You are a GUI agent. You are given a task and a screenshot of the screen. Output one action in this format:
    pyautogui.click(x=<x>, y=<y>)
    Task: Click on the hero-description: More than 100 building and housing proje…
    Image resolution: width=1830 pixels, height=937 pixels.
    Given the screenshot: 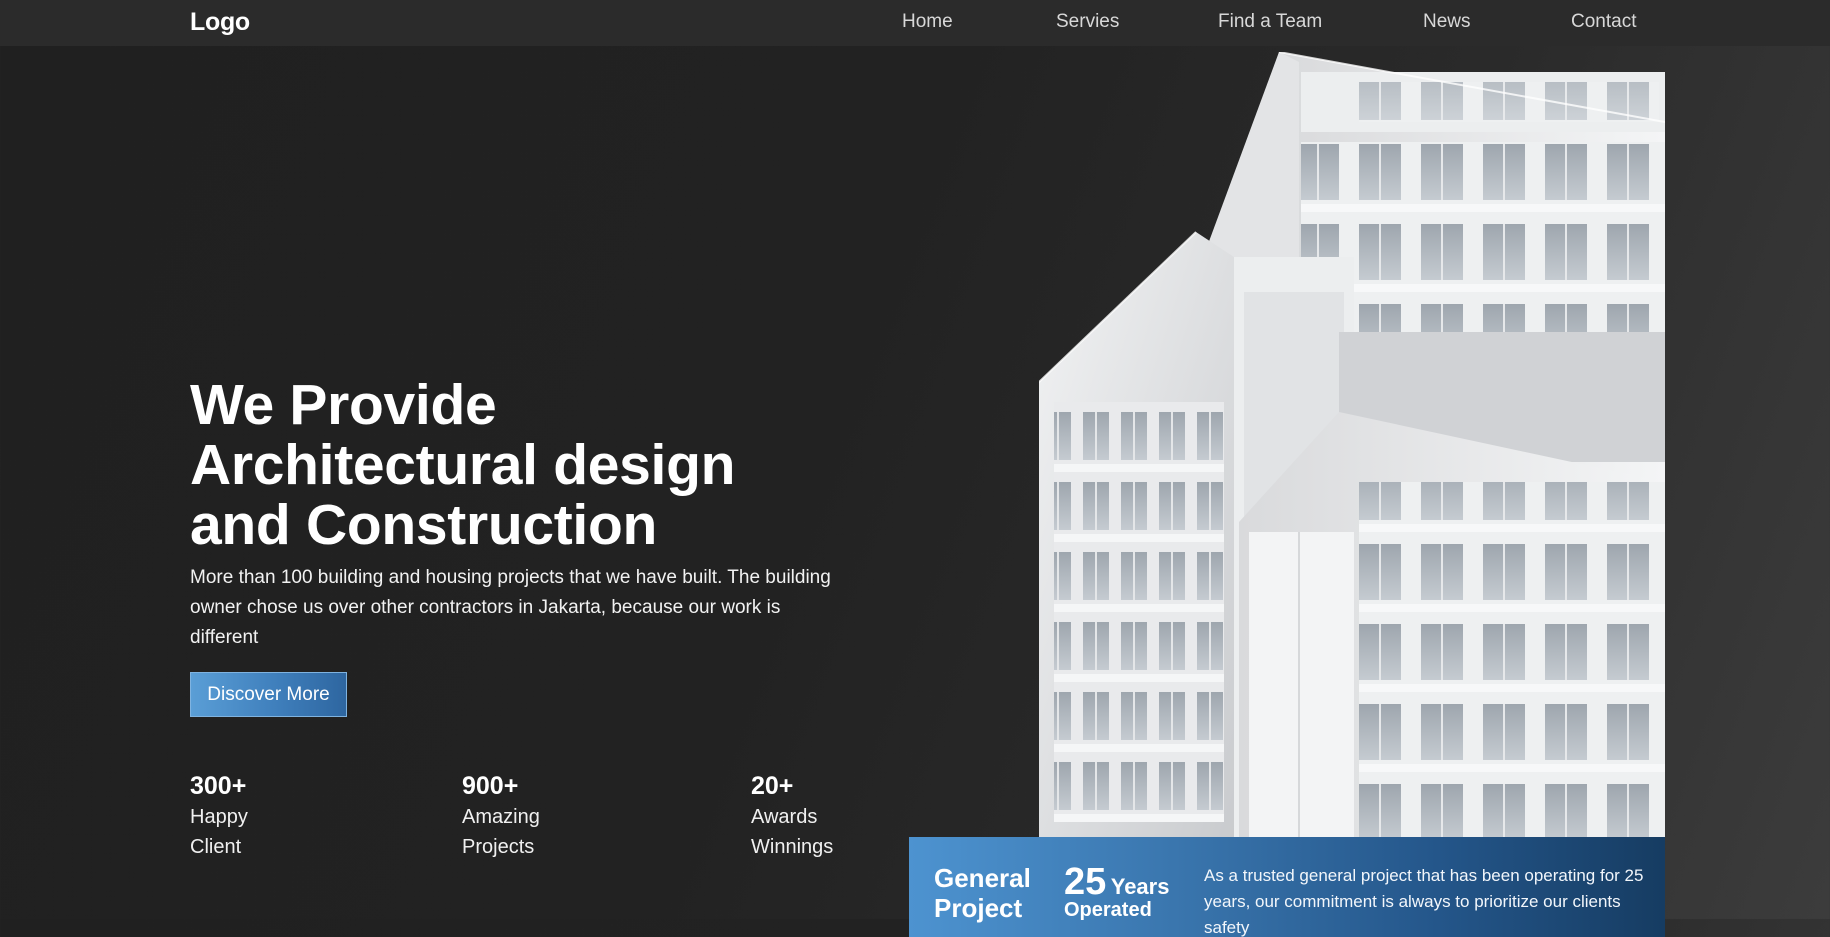 What is the action you would take?
    pyautogui.click(x=510, y=607)
    